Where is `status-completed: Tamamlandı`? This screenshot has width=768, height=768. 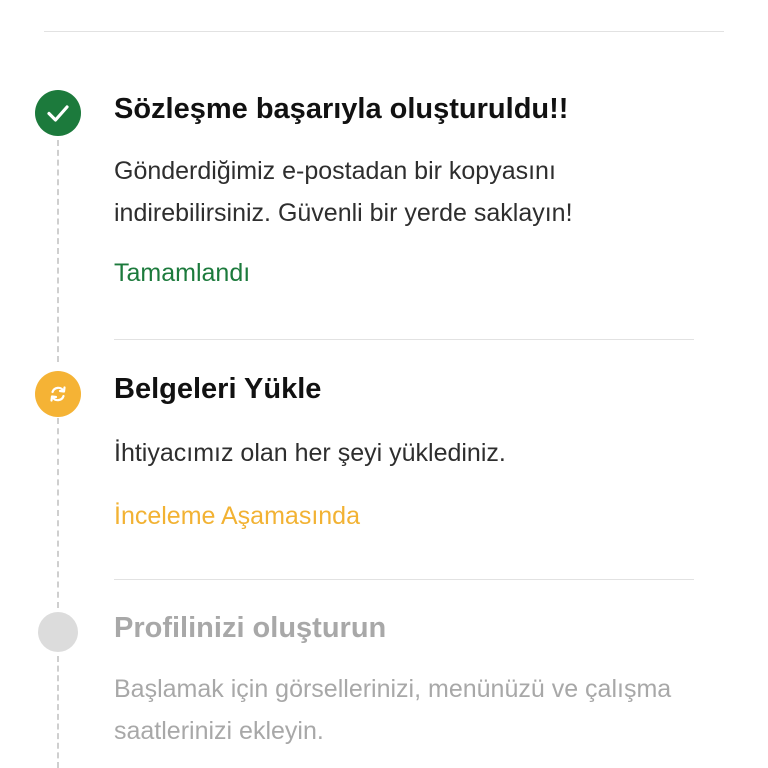 status-completed: Tamamlandı is located at coordinates (182, 273).